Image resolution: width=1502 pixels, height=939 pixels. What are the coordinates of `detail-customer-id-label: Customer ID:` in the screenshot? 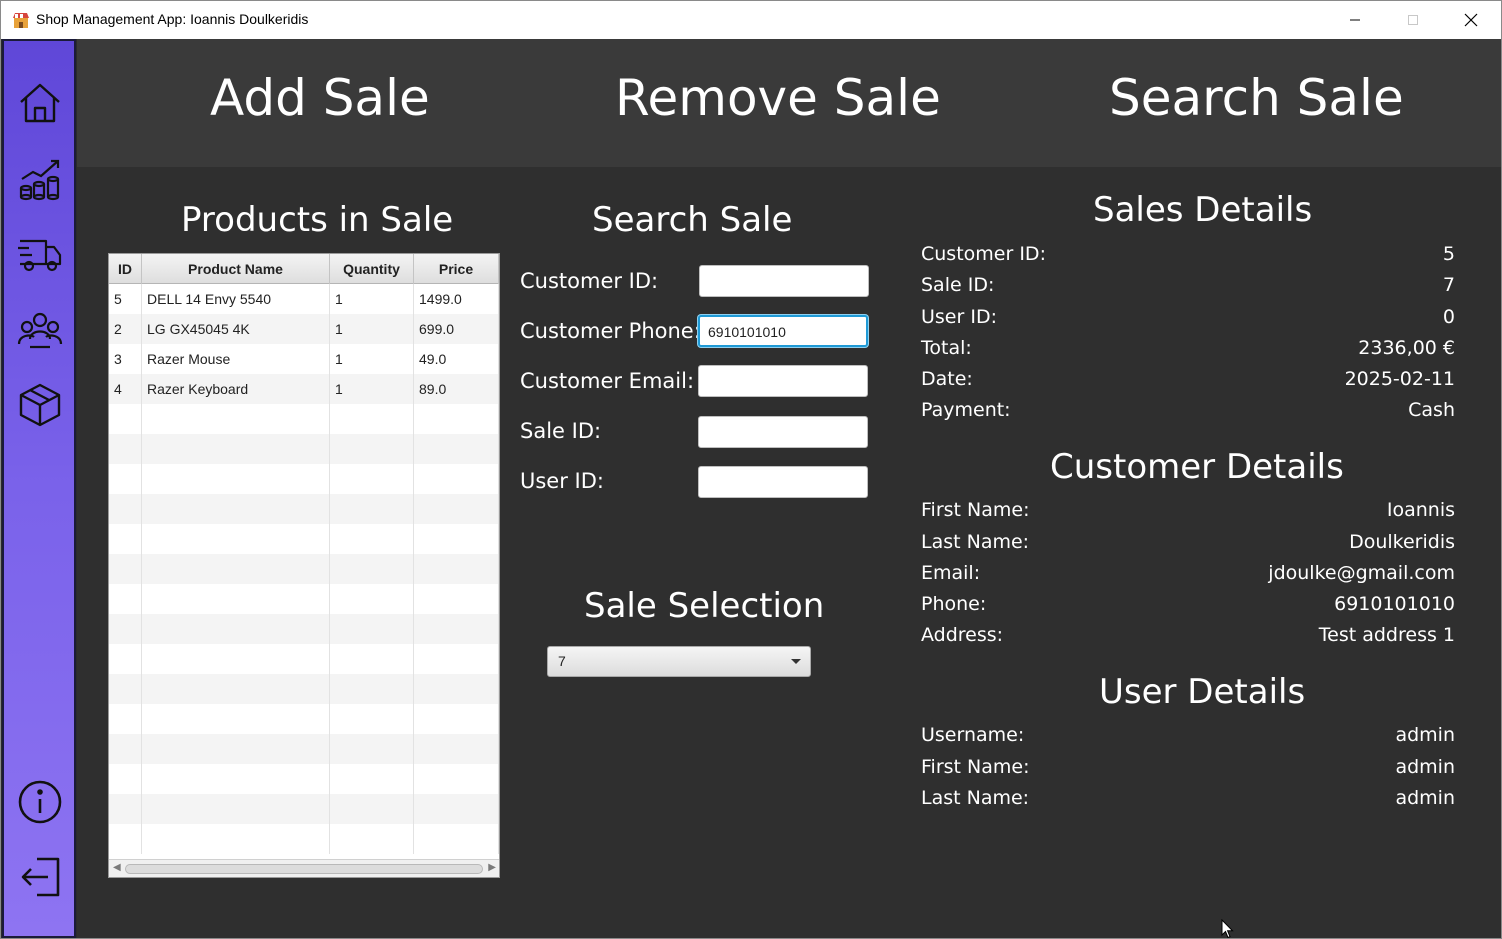 It's located at (983, 254).